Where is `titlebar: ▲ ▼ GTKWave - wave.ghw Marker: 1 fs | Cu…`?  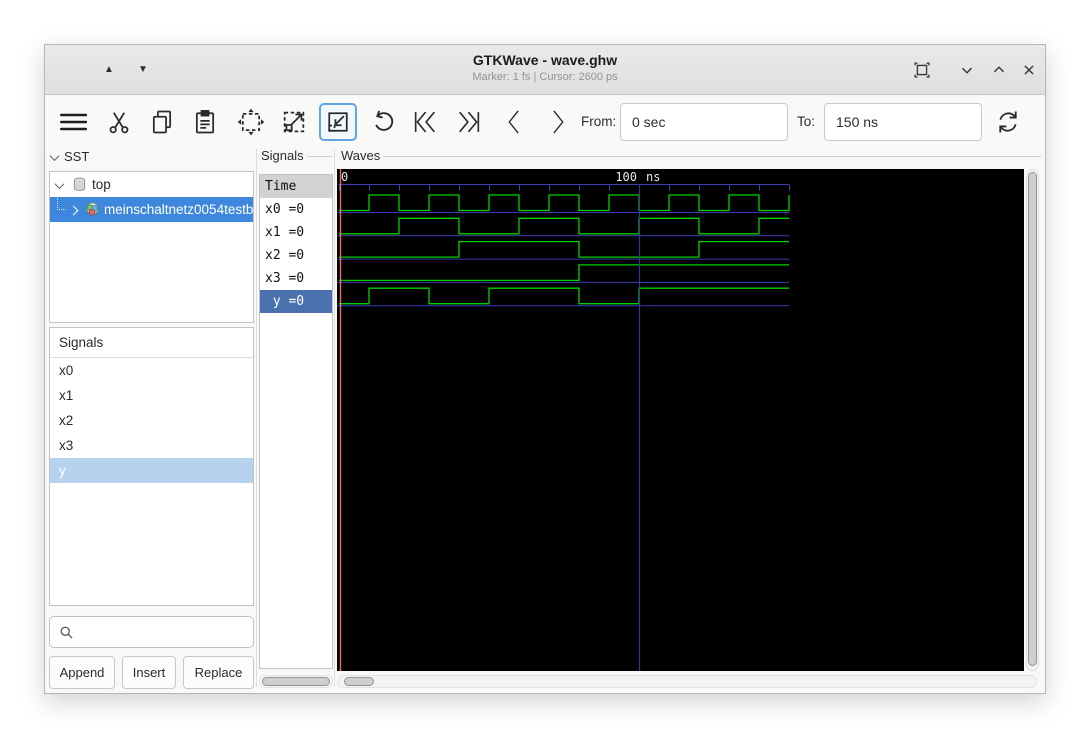 titlebar: ▲ ▼ GTKWave - wave.ghw Marker: 1 fs | Cu… is located at coordinates (545, 70).